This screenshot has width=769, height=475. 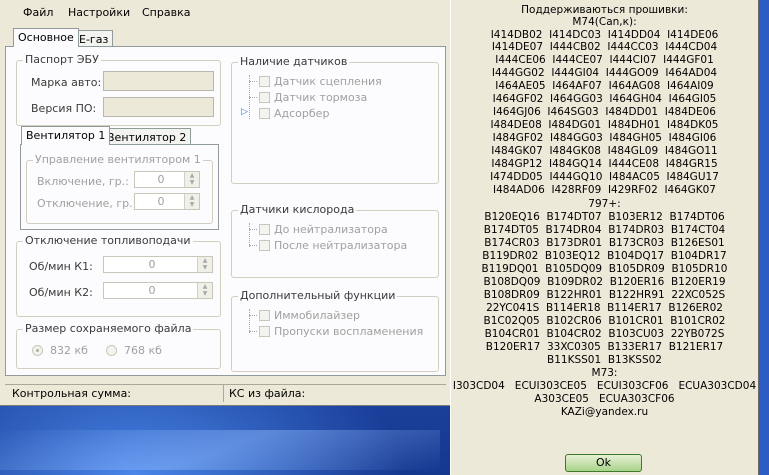 What do you see at coordinates (94, 38) in the screenshot?
I see `tab-egas: E-газ` at bounding box center [94, 38].